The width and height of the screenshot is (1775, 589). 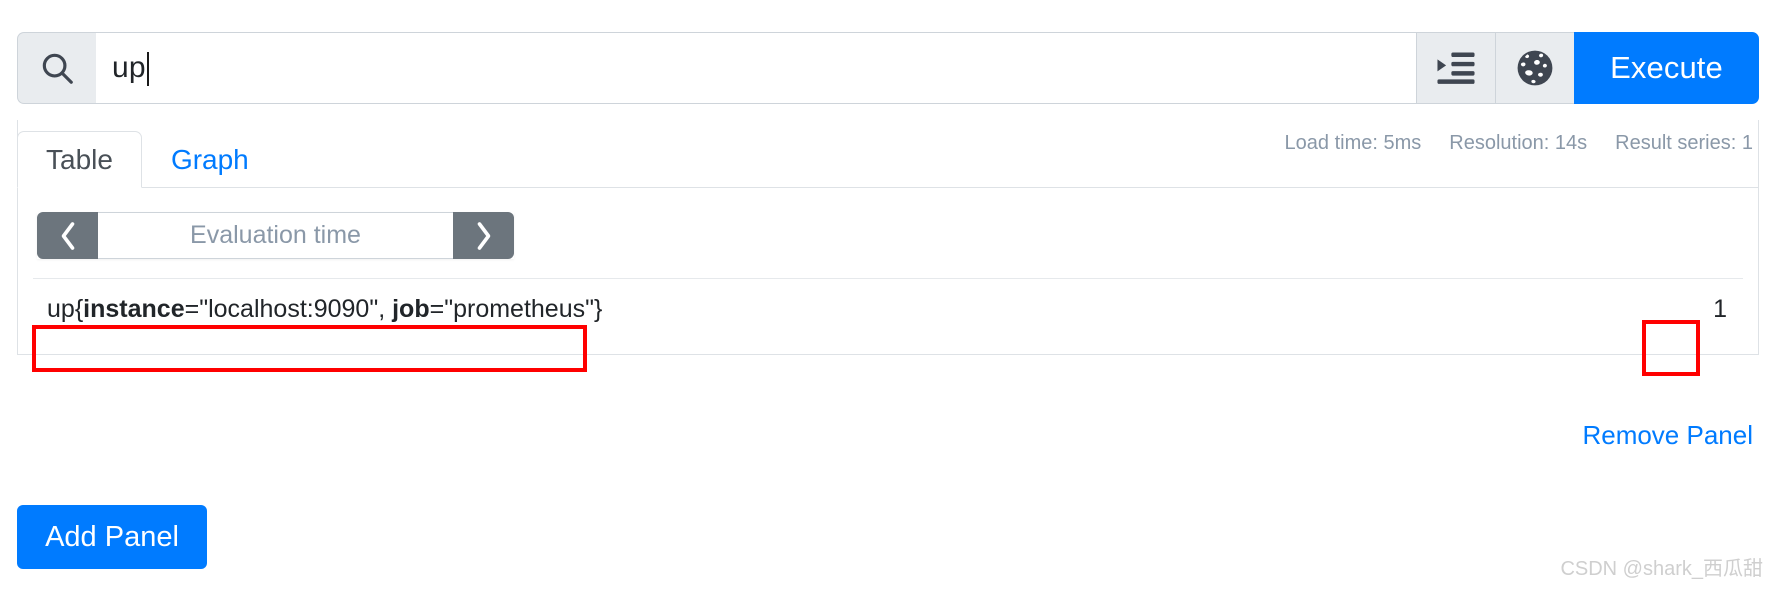 What do you see at coordinates (1353, 143) in the screenshot?
I see `load-time-stat: Load time: 5ms` at bounding box center [1353, 143].